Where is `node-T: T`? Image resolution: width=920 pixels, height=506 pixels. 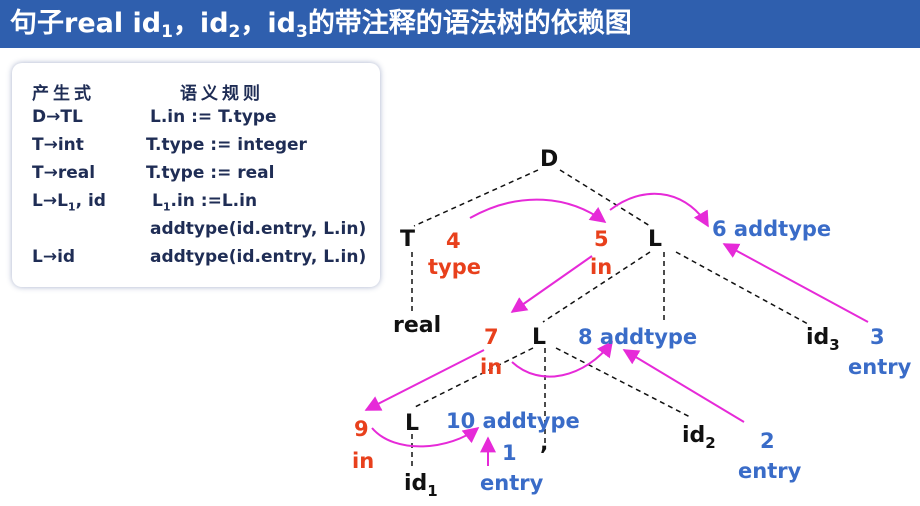 node-T: T is located at coordinates (407, 239).